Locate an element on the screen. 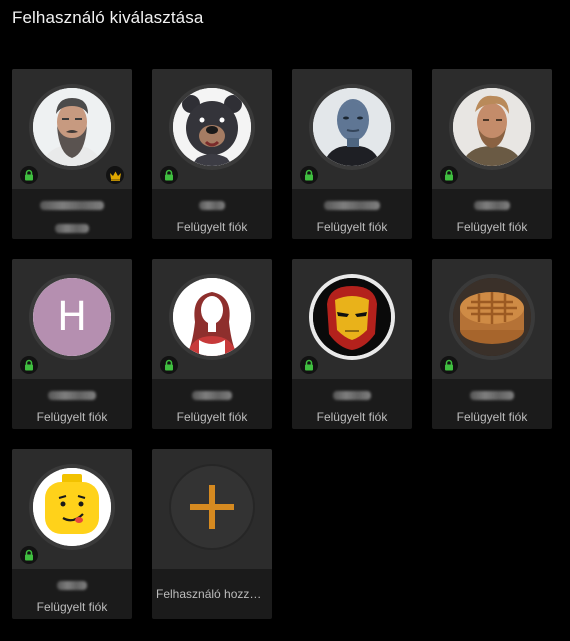 This screenshot has width=570, height=641. avatar: H is located at coordinates (72, 317).